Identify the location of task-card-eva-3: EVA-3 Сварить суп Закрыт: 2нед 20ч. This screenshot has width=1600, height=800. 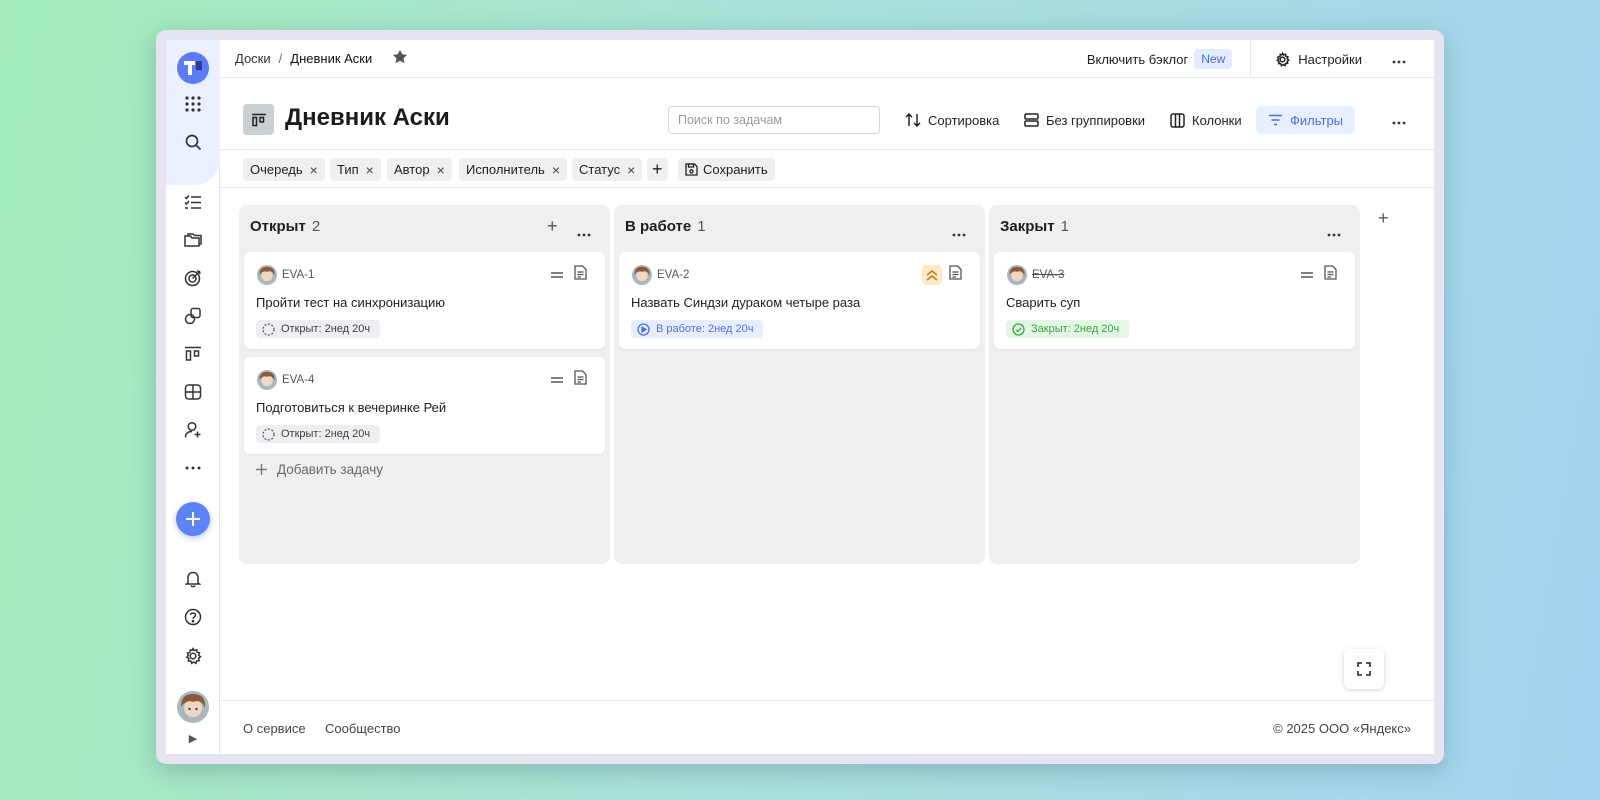
(1174, 300).